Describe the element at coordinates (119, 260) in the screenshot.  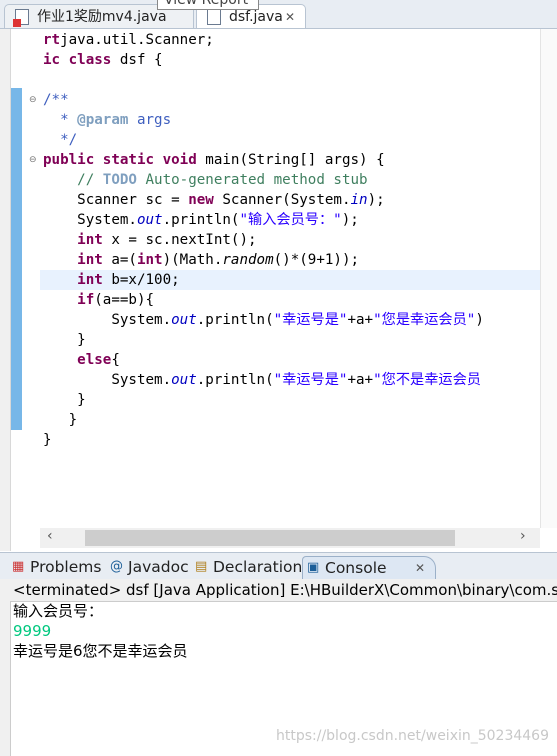
I see `code-token: a=(` at that location.